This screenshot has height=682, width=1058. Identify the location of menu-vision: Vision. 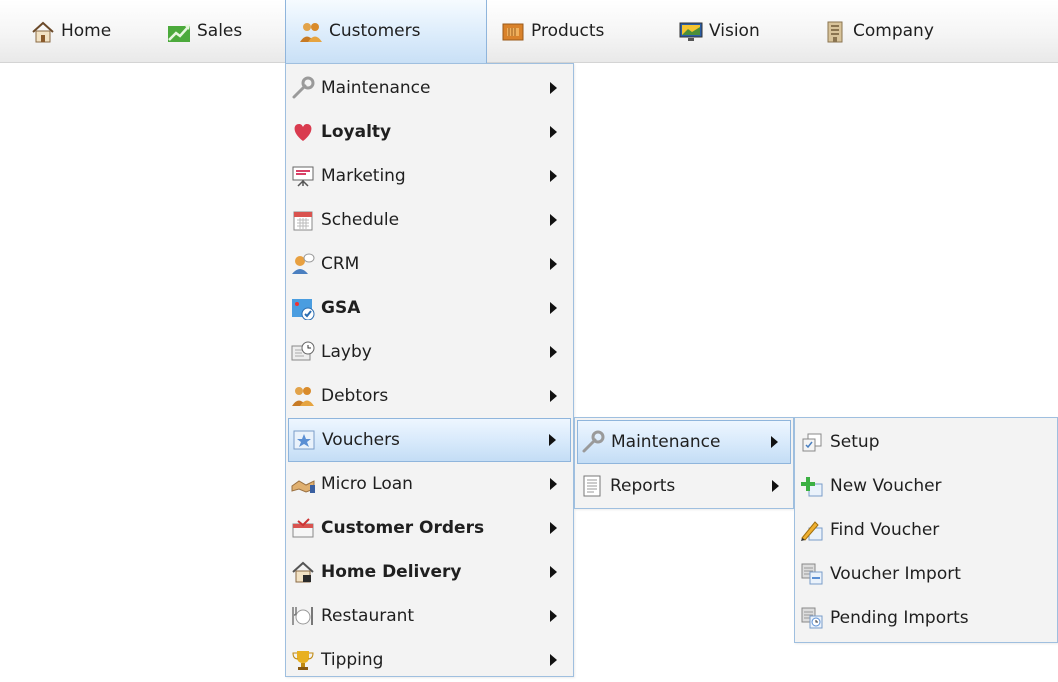
(713, 31).